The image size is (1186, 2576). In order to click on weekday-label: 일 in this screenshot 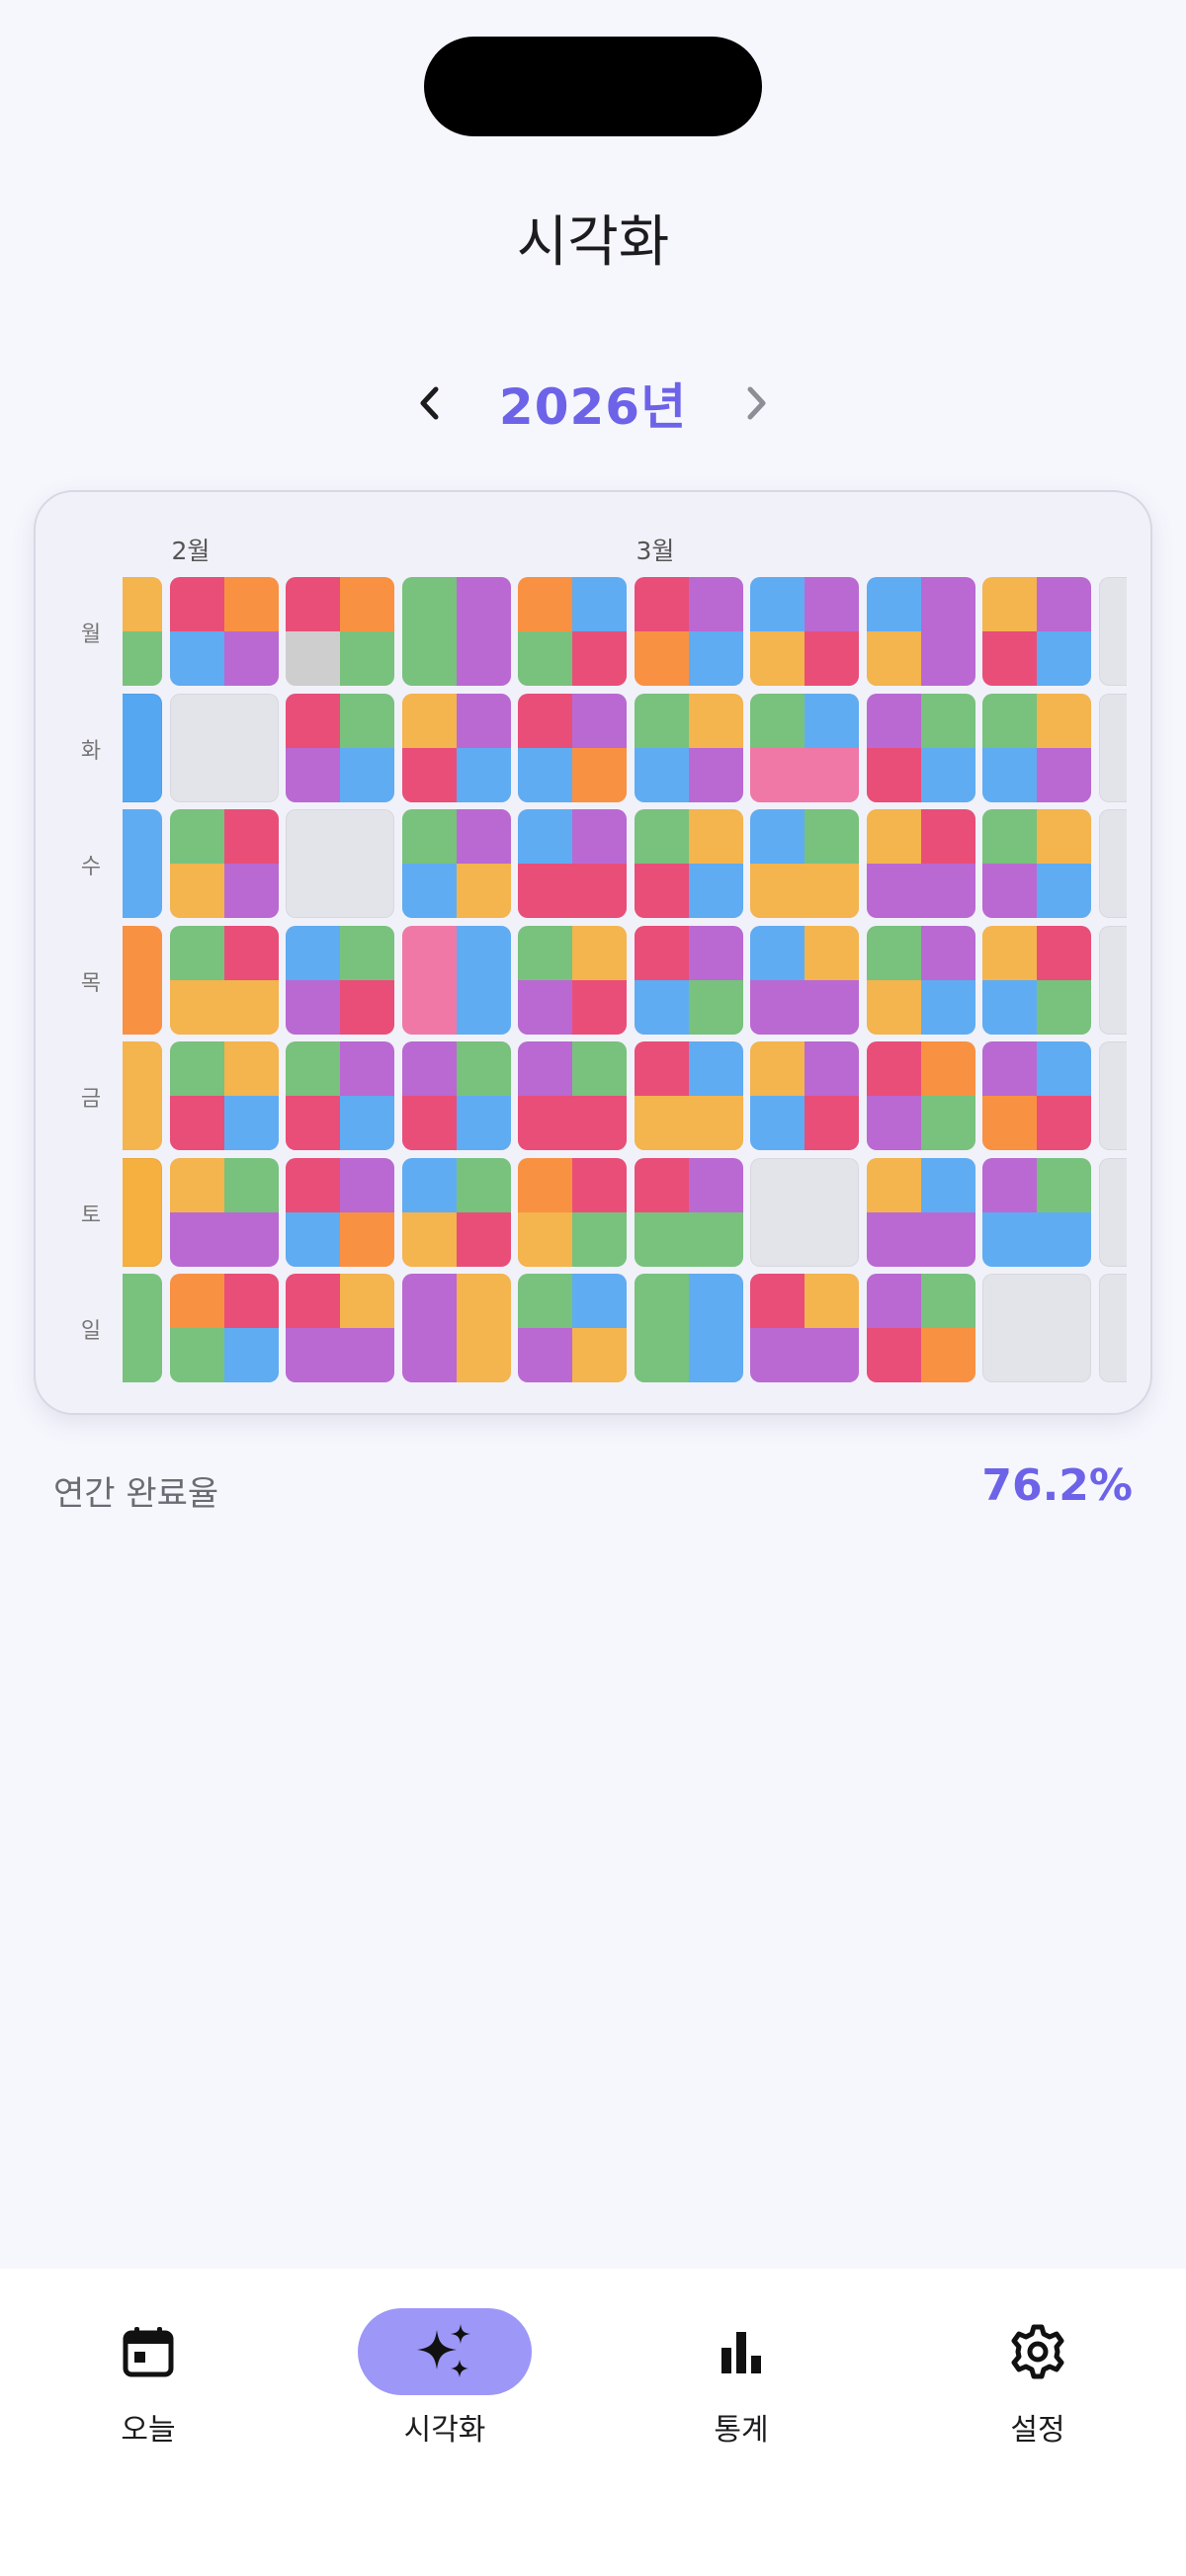, I will do `click(91, 1331)`.